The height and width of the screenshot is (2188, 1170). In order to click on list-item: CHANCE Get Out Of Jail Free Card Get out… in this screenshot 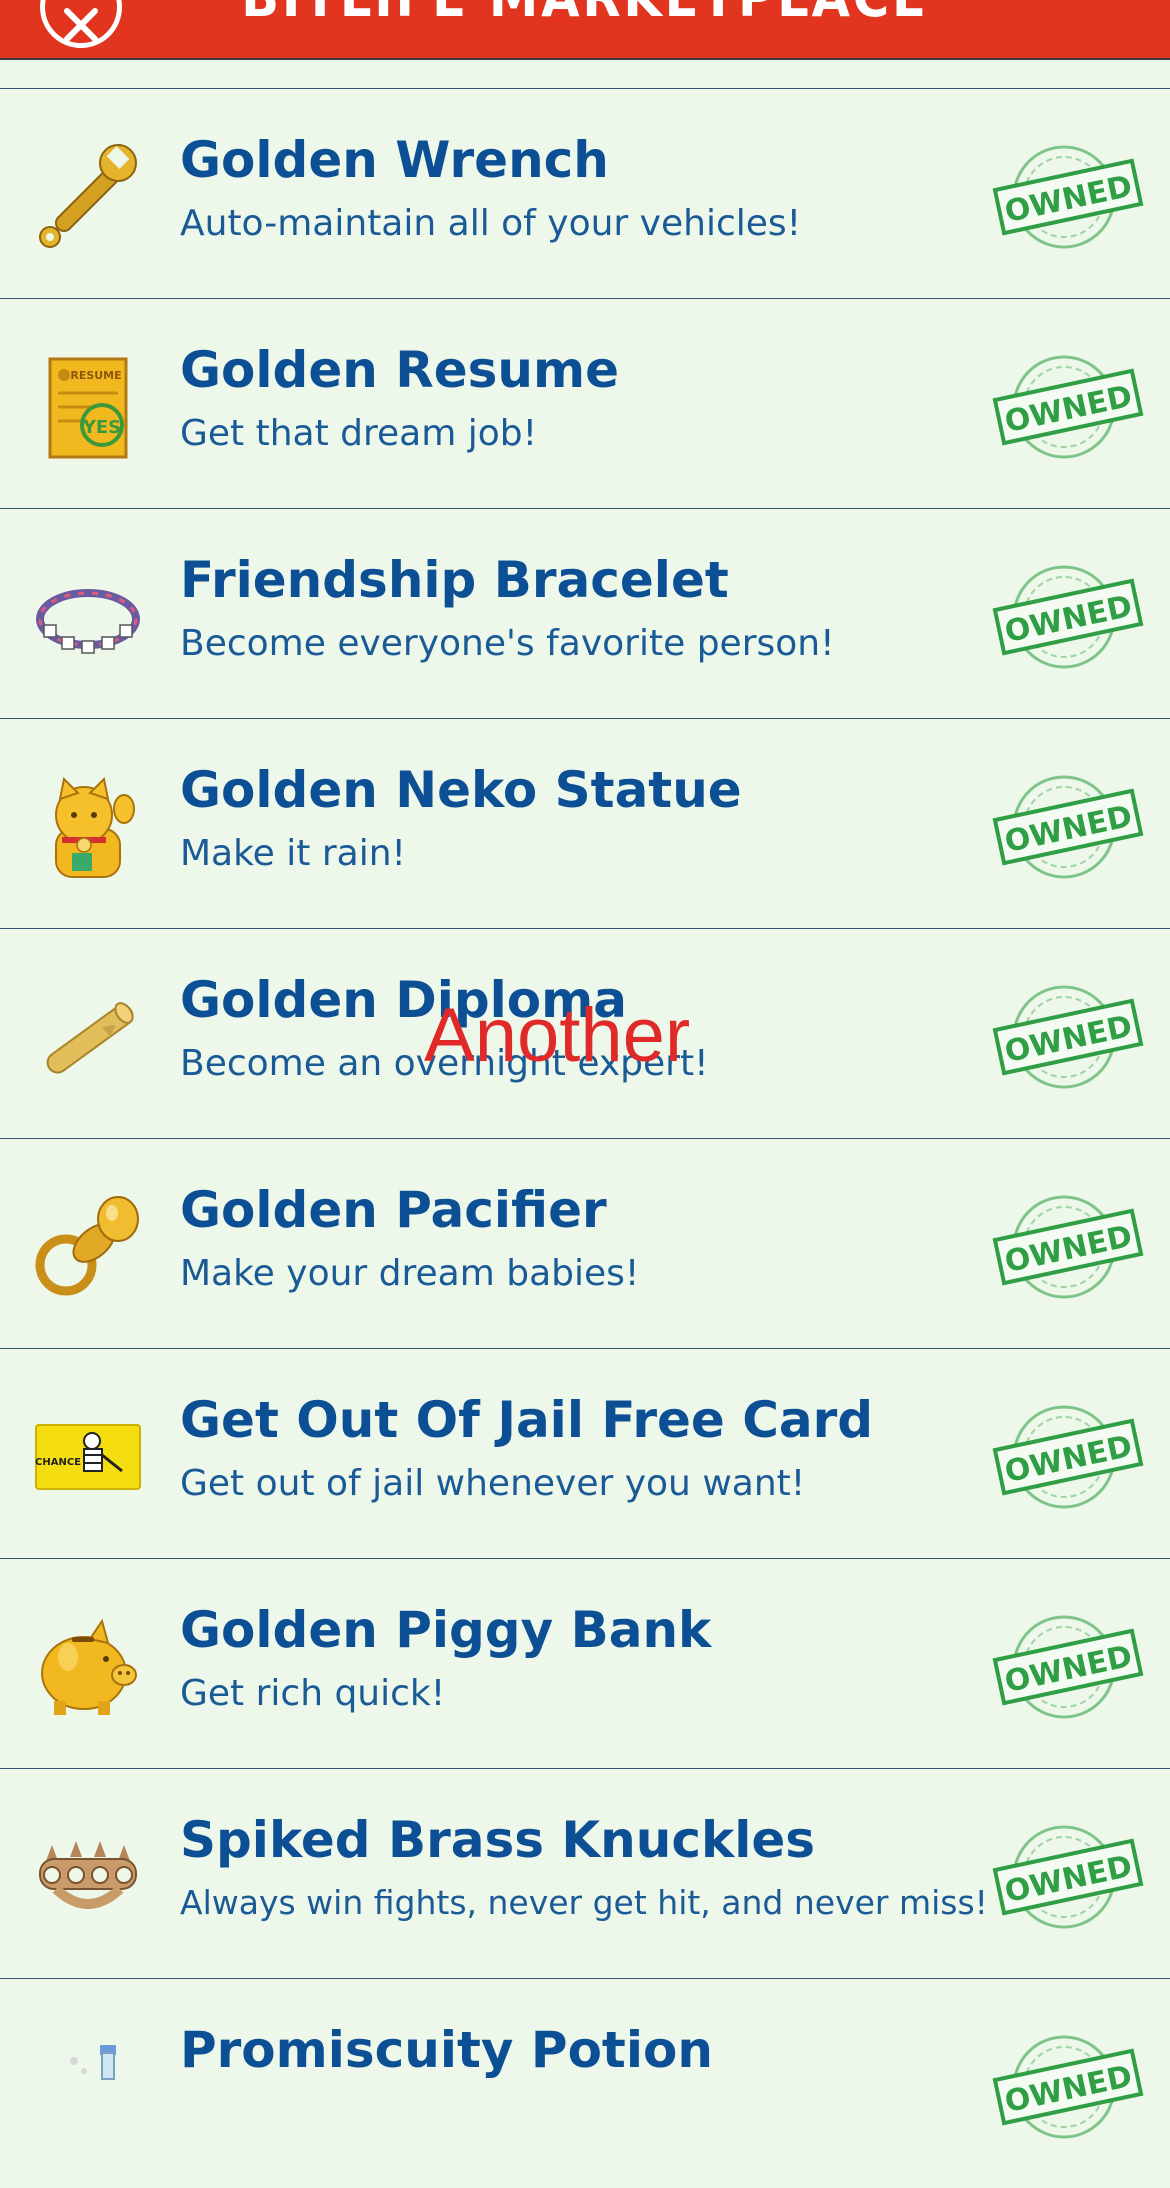, I will do `click(585, 1453)`.